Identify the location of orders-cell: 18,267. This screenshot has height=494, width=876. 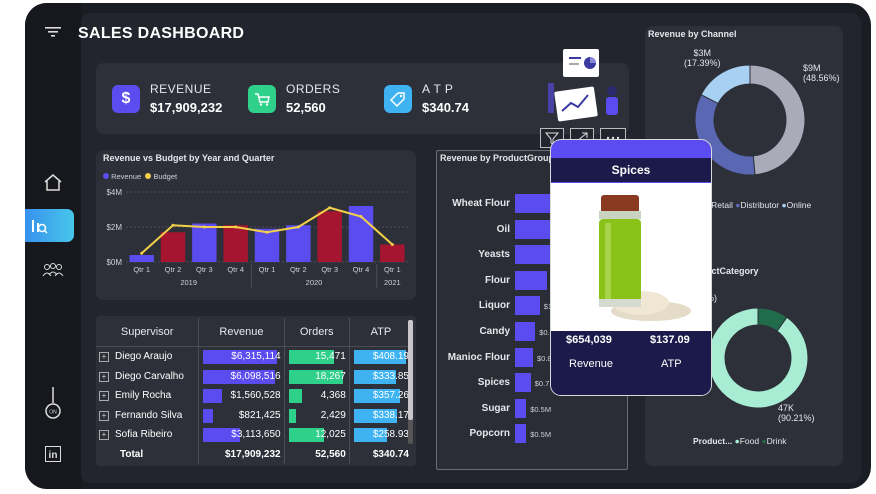
(317, 376).